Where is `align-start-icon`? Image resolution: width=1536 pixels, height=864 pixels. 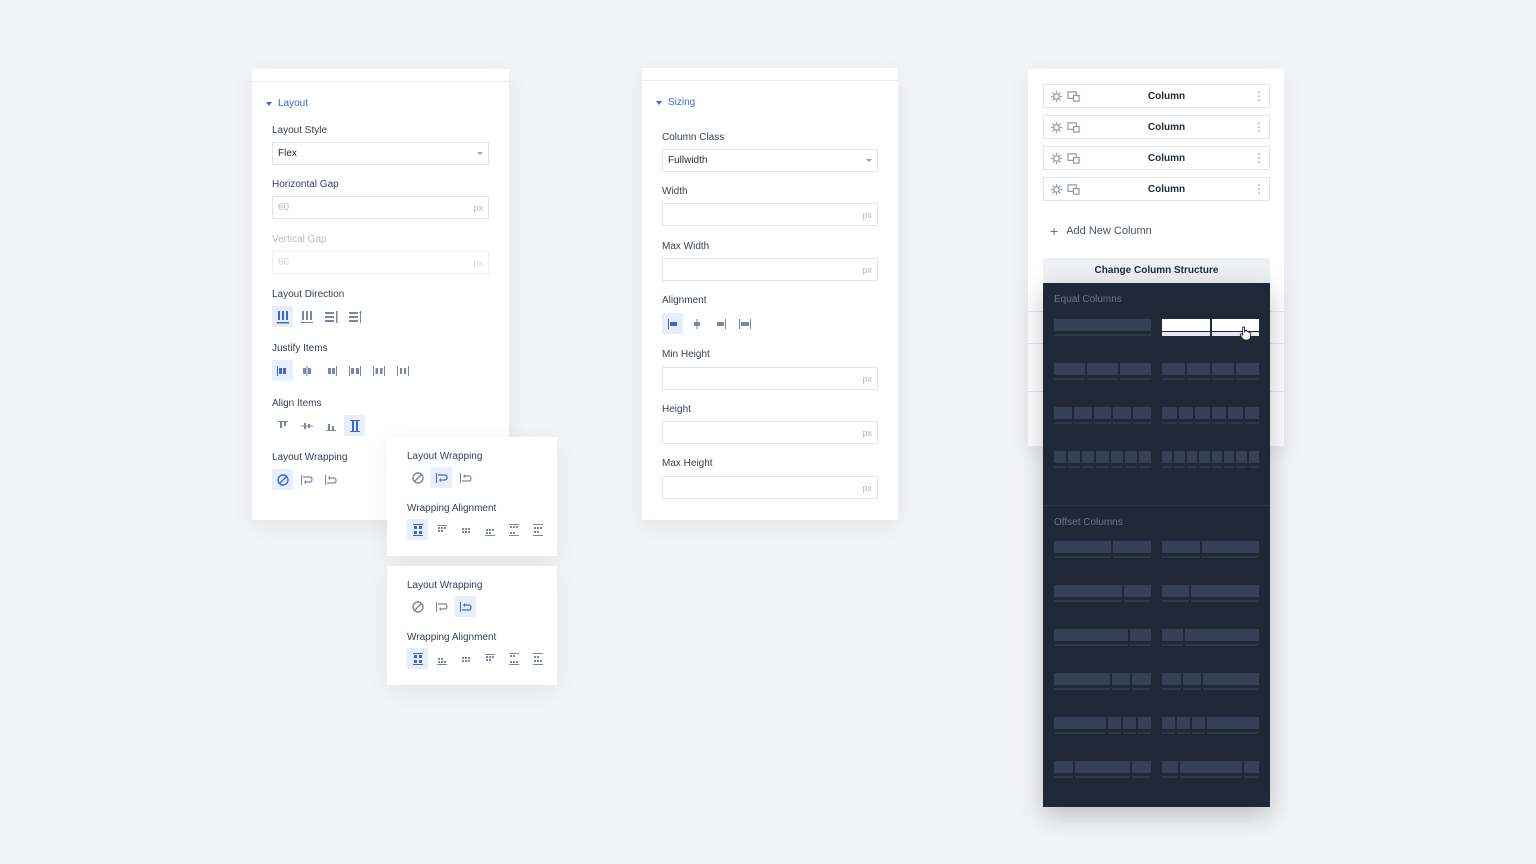
align-start-icon is located at coordinates (282, 425).